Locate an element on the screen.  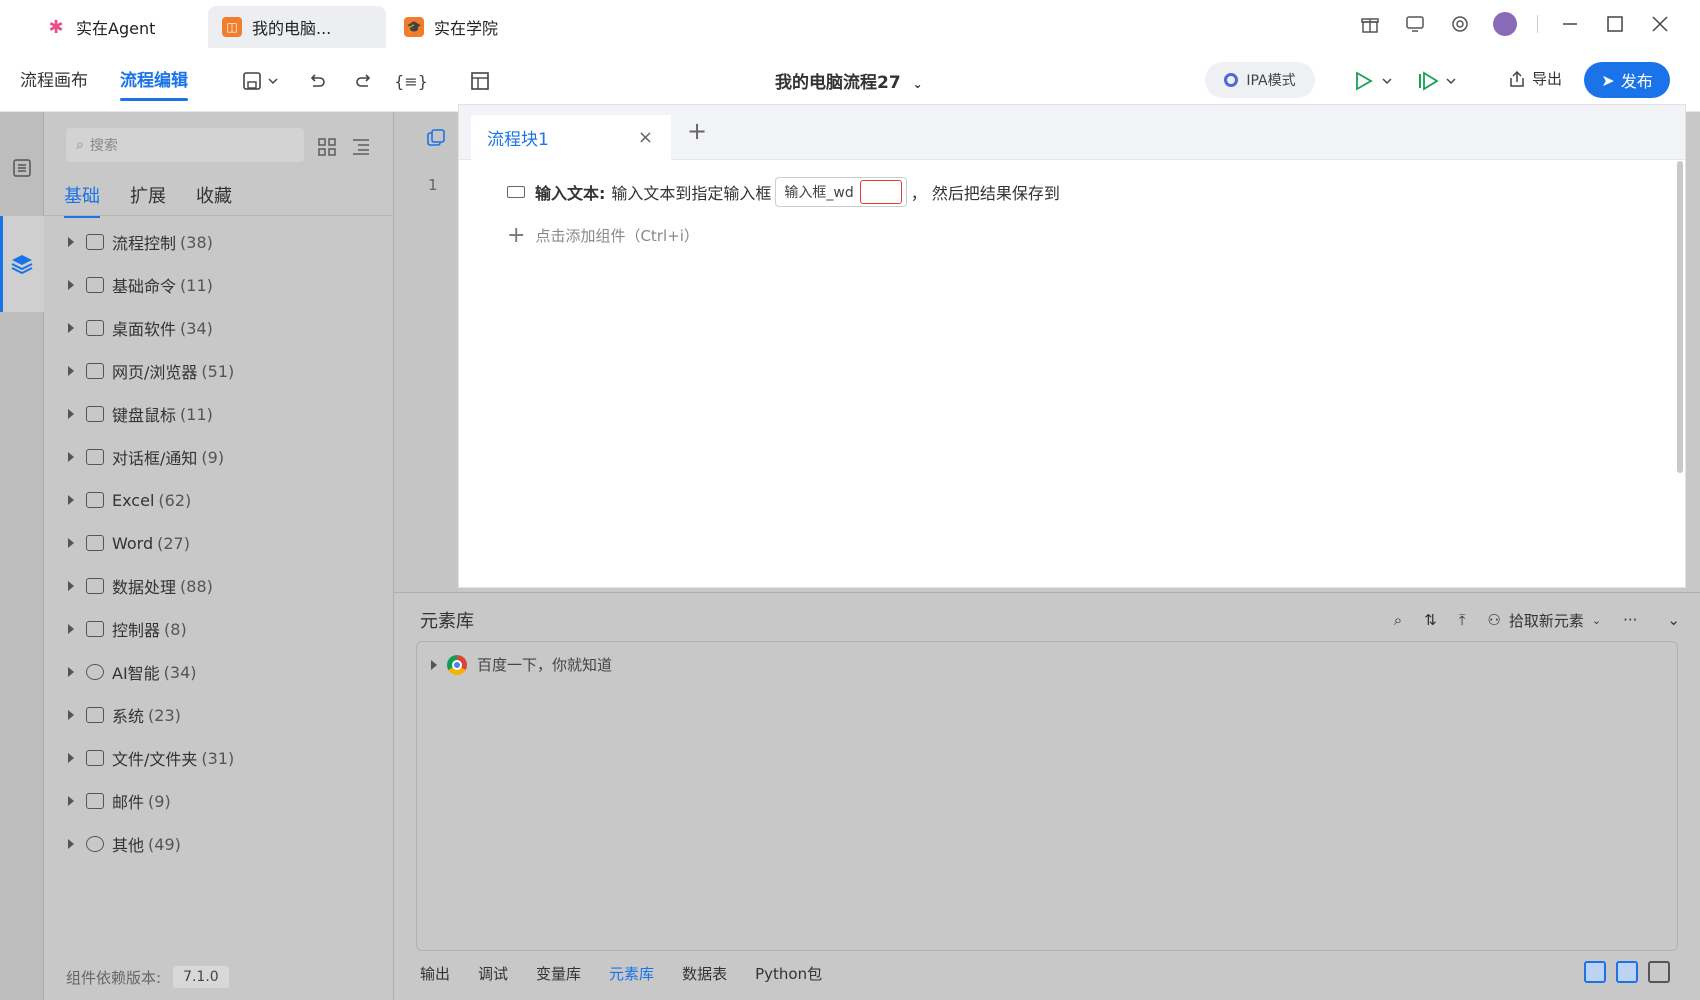
tab-datatable: 数据表 is located at coordinates (704, 973).